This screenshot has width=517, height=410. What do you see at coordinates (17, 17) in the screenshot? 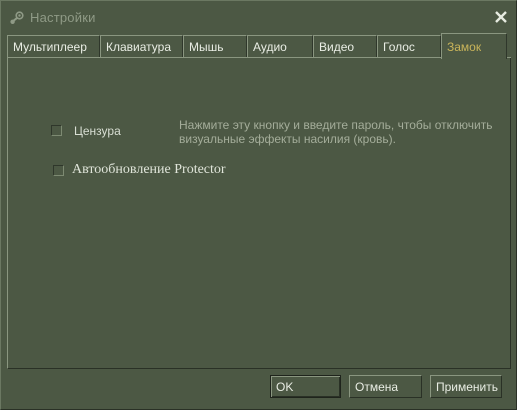
I see `steam-icon` at bounding box center [17, 17].